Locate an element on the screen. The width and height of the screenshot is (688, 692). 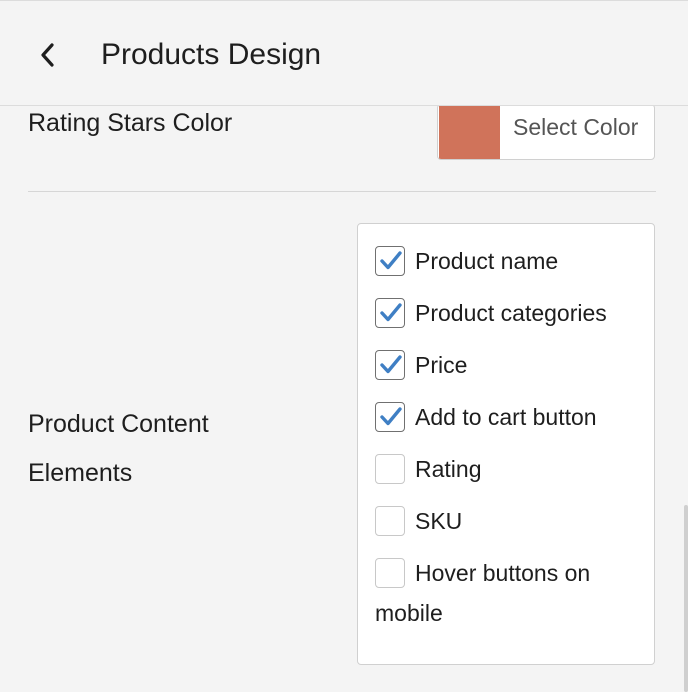
label-line-1: Product Content is located at coordinates (118, 424).